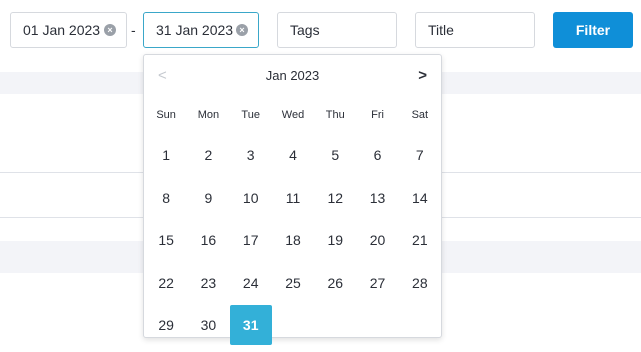 Image resolution: width=641 pixels, height=352 pixels. I want to click on calendar-week: 15 16 17 18 19 20 21, so click(293, 240).